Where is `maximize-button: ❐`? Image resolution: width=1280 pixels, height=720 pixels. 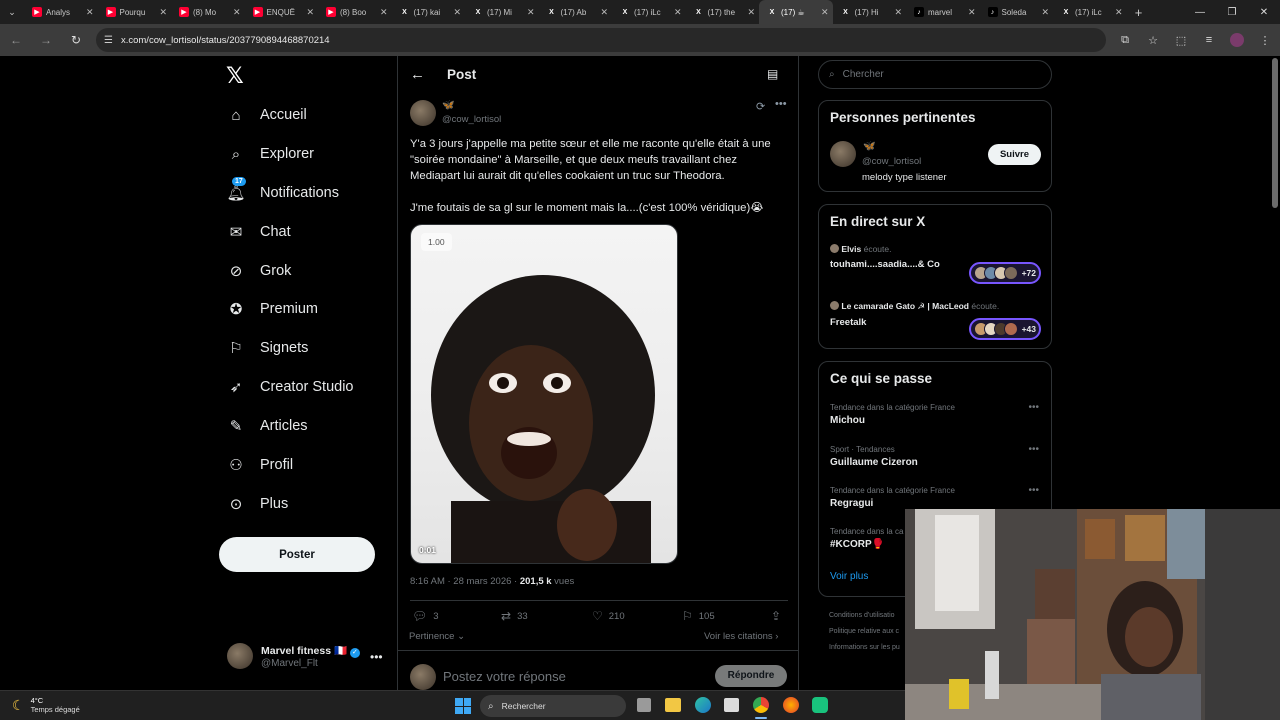 maximize-button: ❐ is located at coordinates (1232, 12).